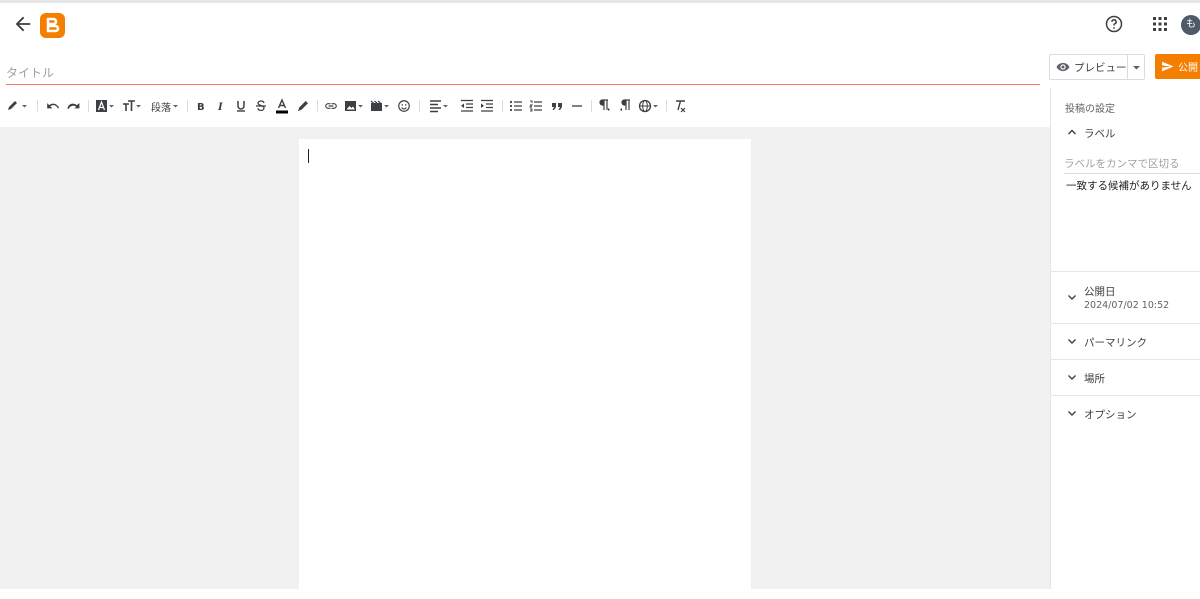  What do you see at coordinates (1132, 164) in the screenshot?
I see `labels-input` at bounding box center [1132, 164].